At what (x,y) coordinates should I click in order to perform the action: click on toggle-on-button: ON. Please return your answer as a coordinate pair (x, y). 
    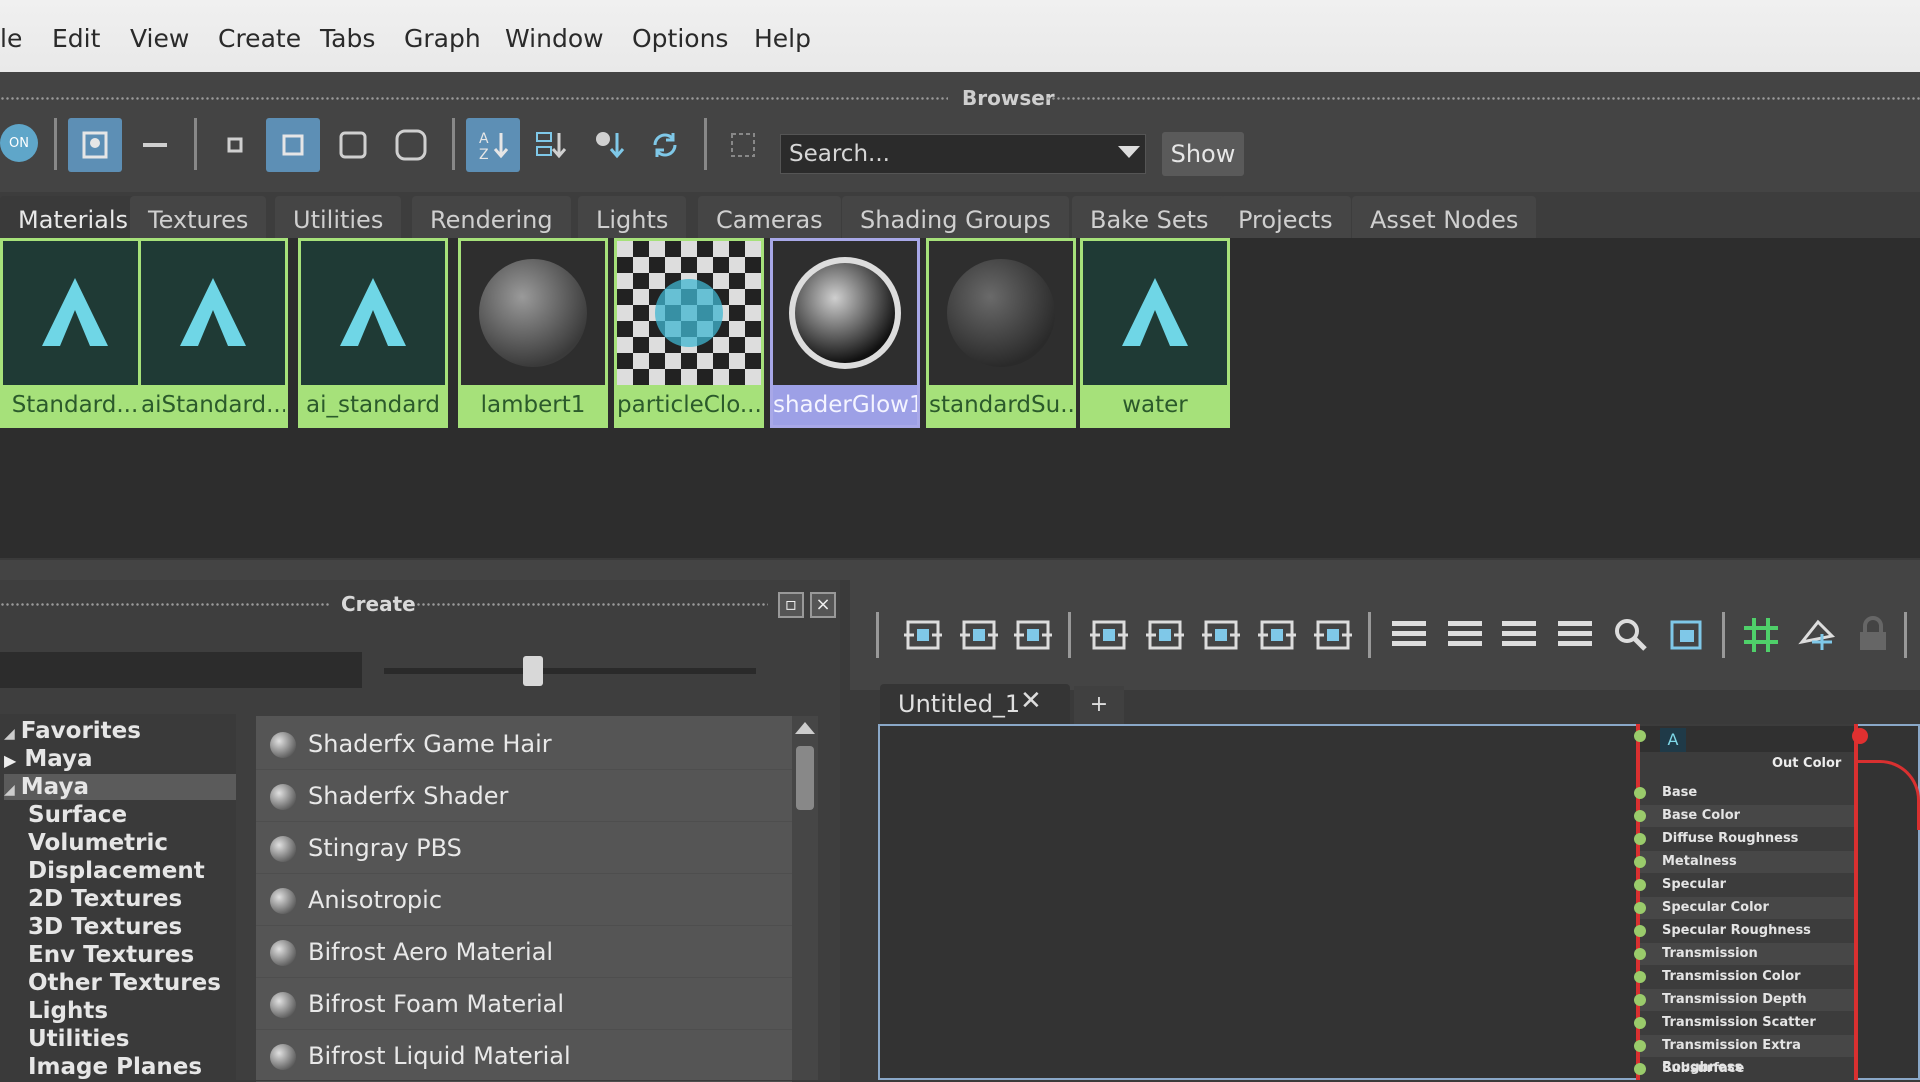
    Looking at the image, I should click on (19, 143).